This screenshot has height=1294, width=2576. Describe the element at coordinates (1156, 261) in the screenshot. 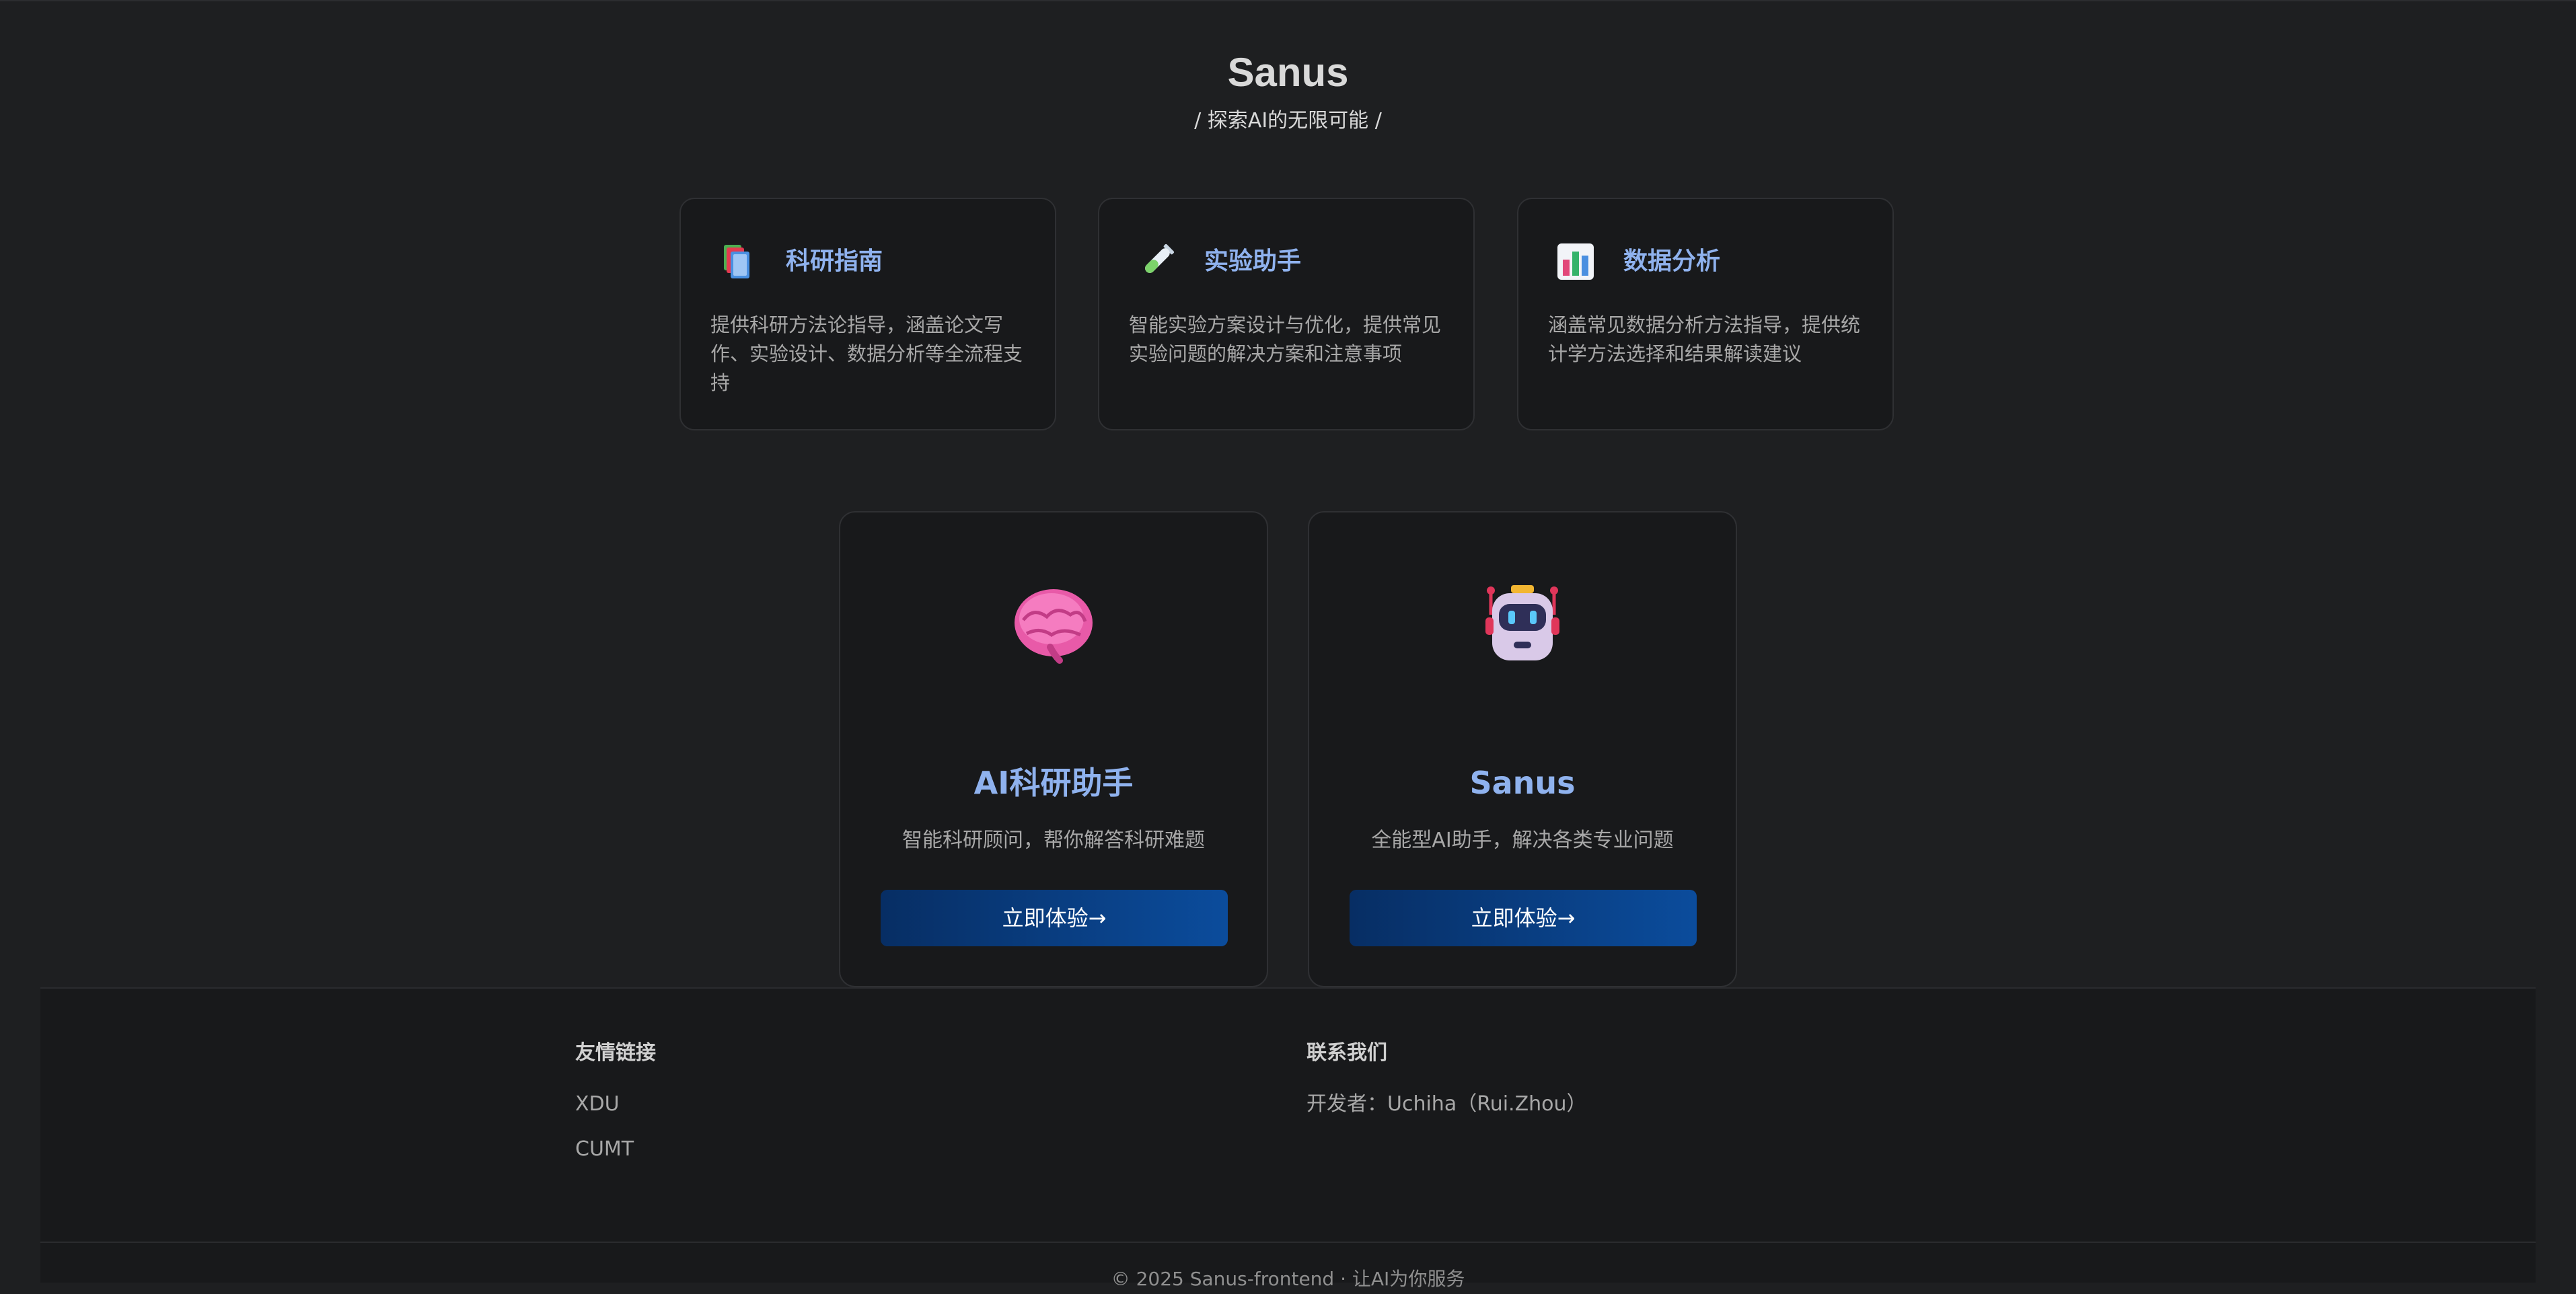

I see `test-tube-icon` at that location.